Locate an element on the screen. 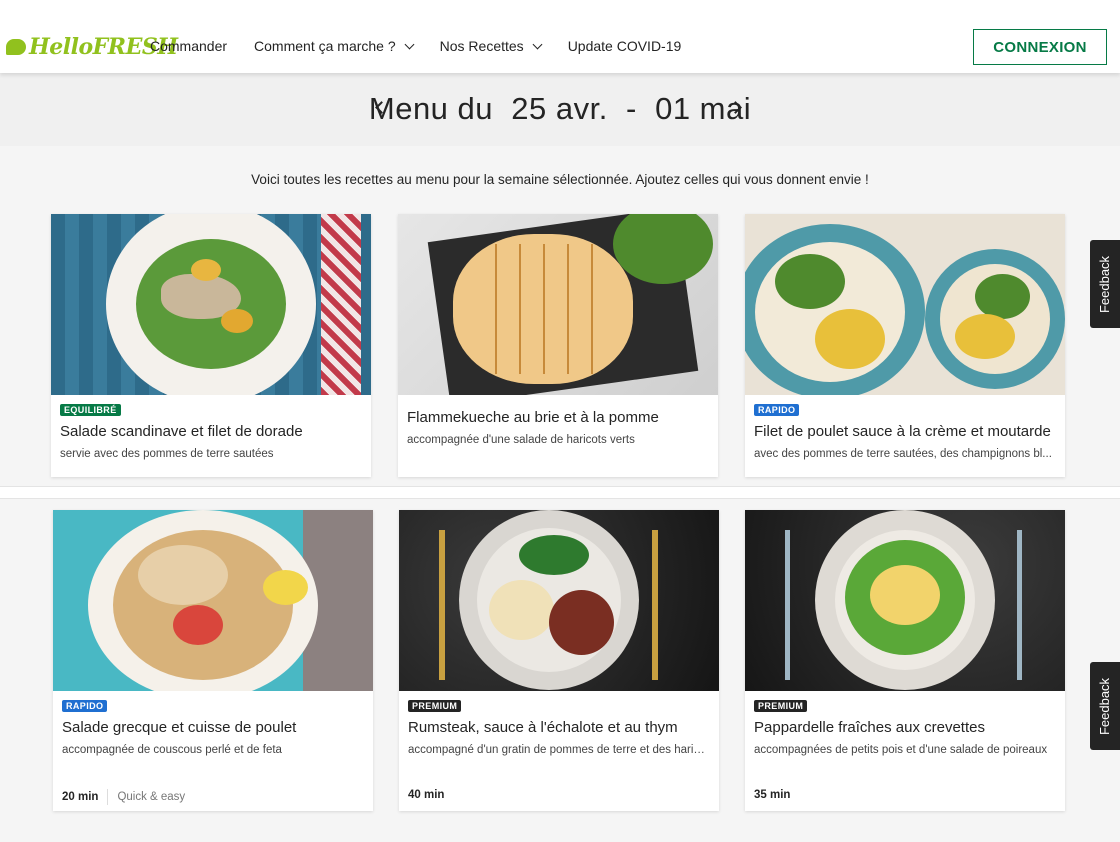  recipe-title: Salade grecque et cuisse de poulet is located at coordinates (179, 727).